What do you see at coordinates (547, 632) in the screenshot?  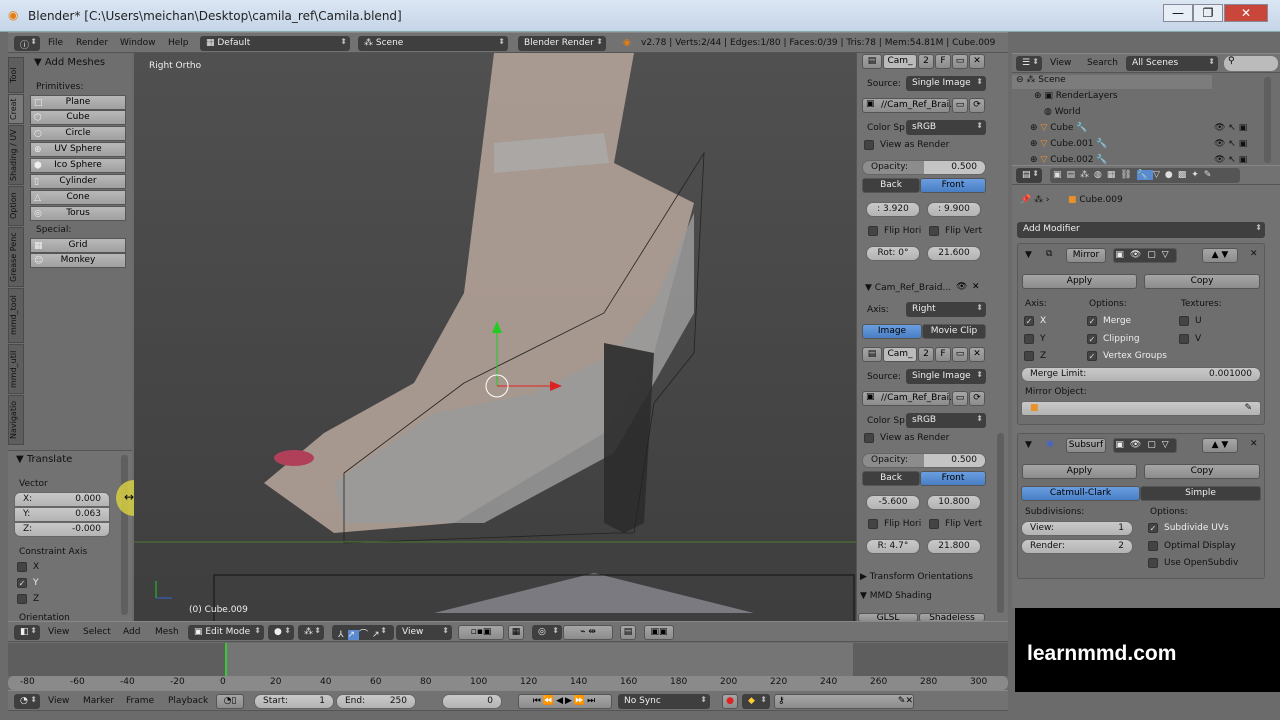 I see `proportional-edit-dropdown: ◎` at bounding box center [547, 632].